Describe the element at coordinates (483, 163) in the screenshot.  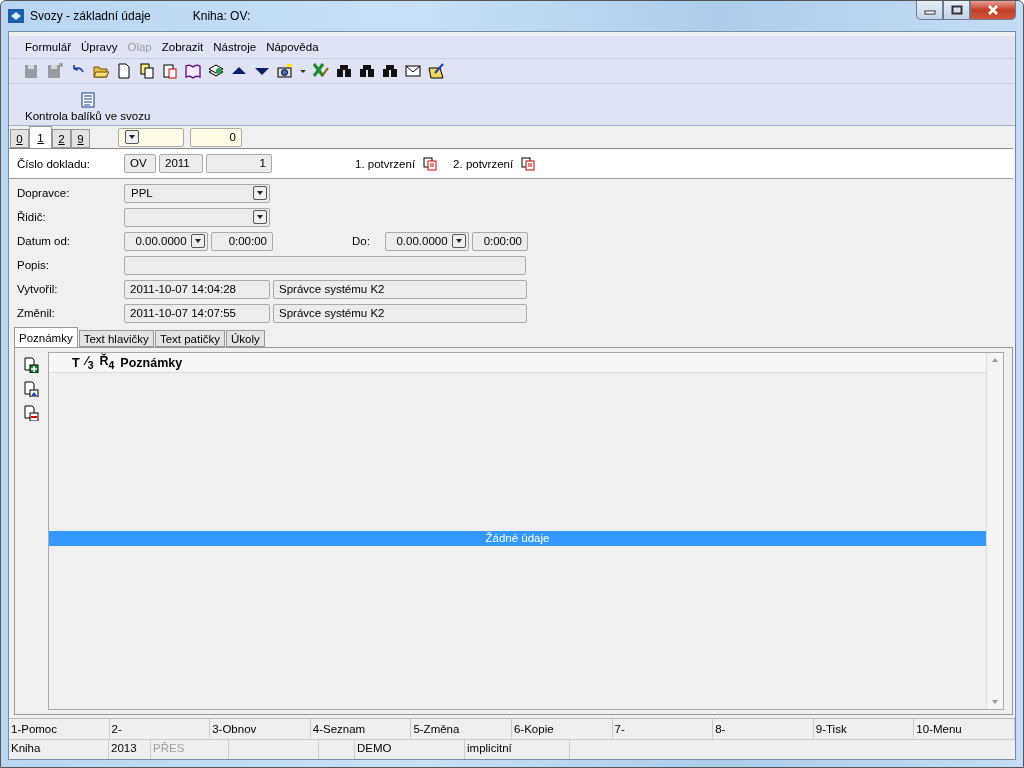
I see `confirmation-label: 2. potvrzení` at that location.